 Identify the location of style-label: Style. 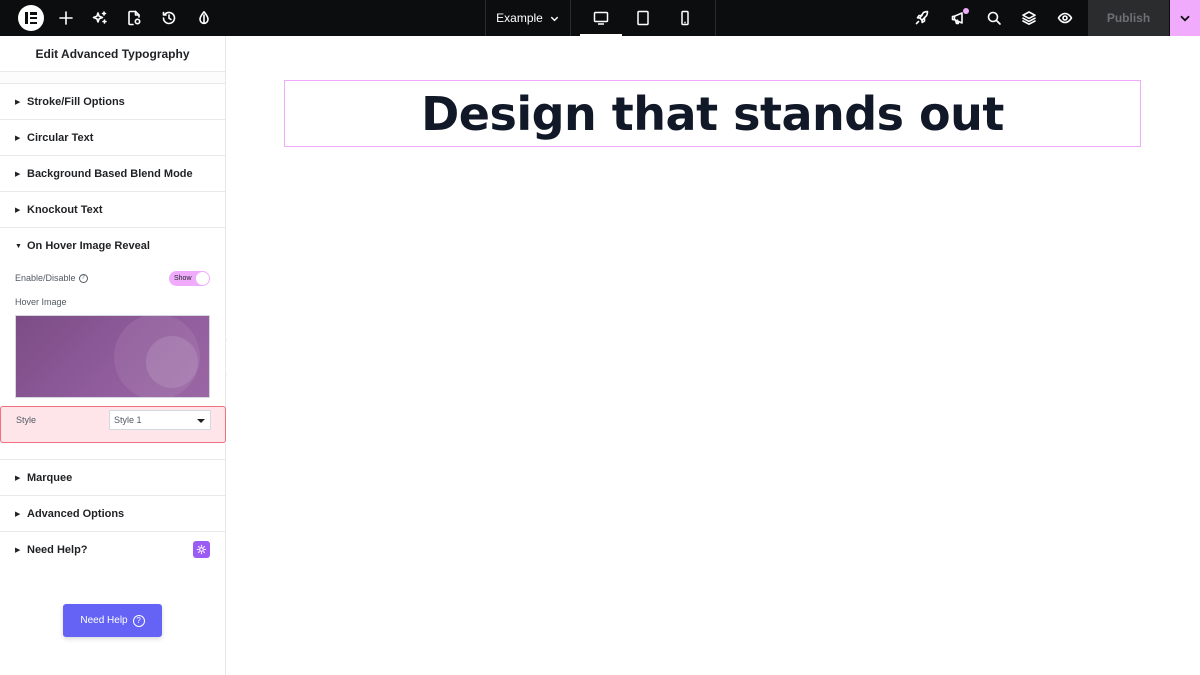
(26, 420).